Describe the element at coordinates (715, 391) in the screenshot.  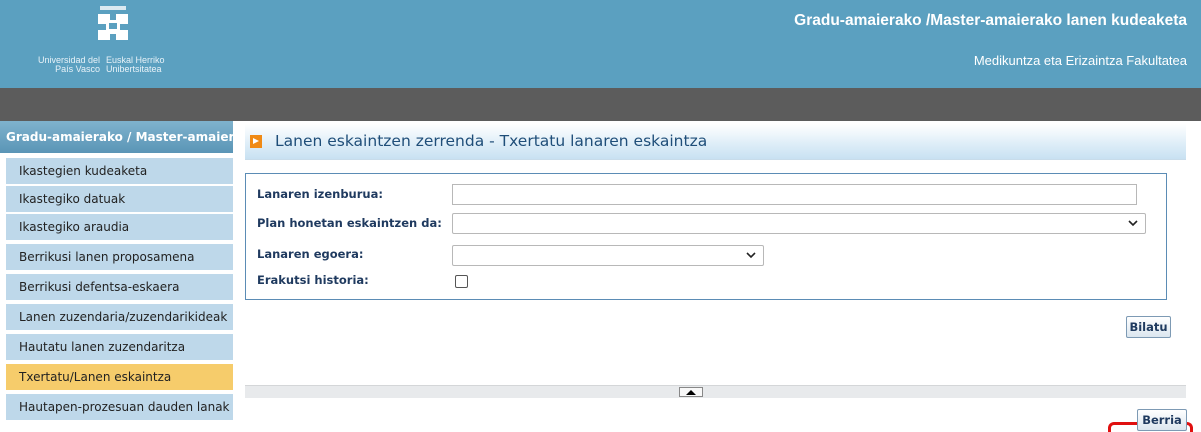
I see `results-bar` at that location.